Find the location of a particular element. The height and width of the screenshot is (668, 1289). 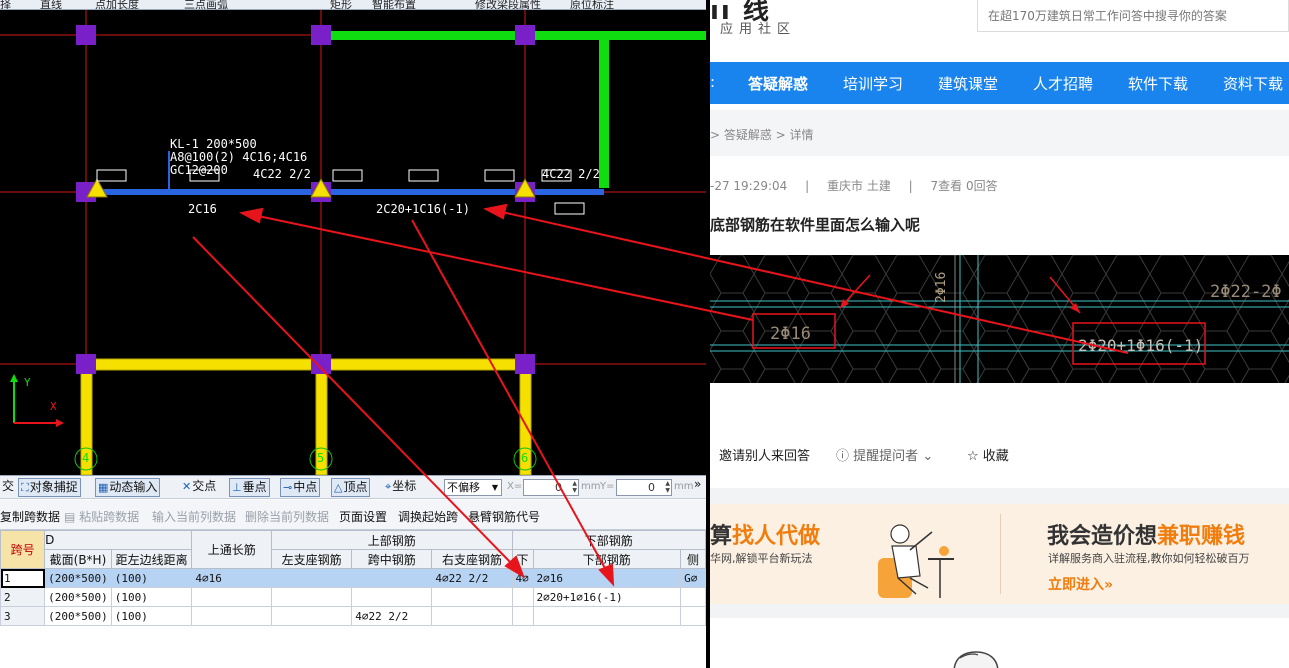

cantilever-code-button: 悬臂钢筋代号 is located at coordinates (504, 516).